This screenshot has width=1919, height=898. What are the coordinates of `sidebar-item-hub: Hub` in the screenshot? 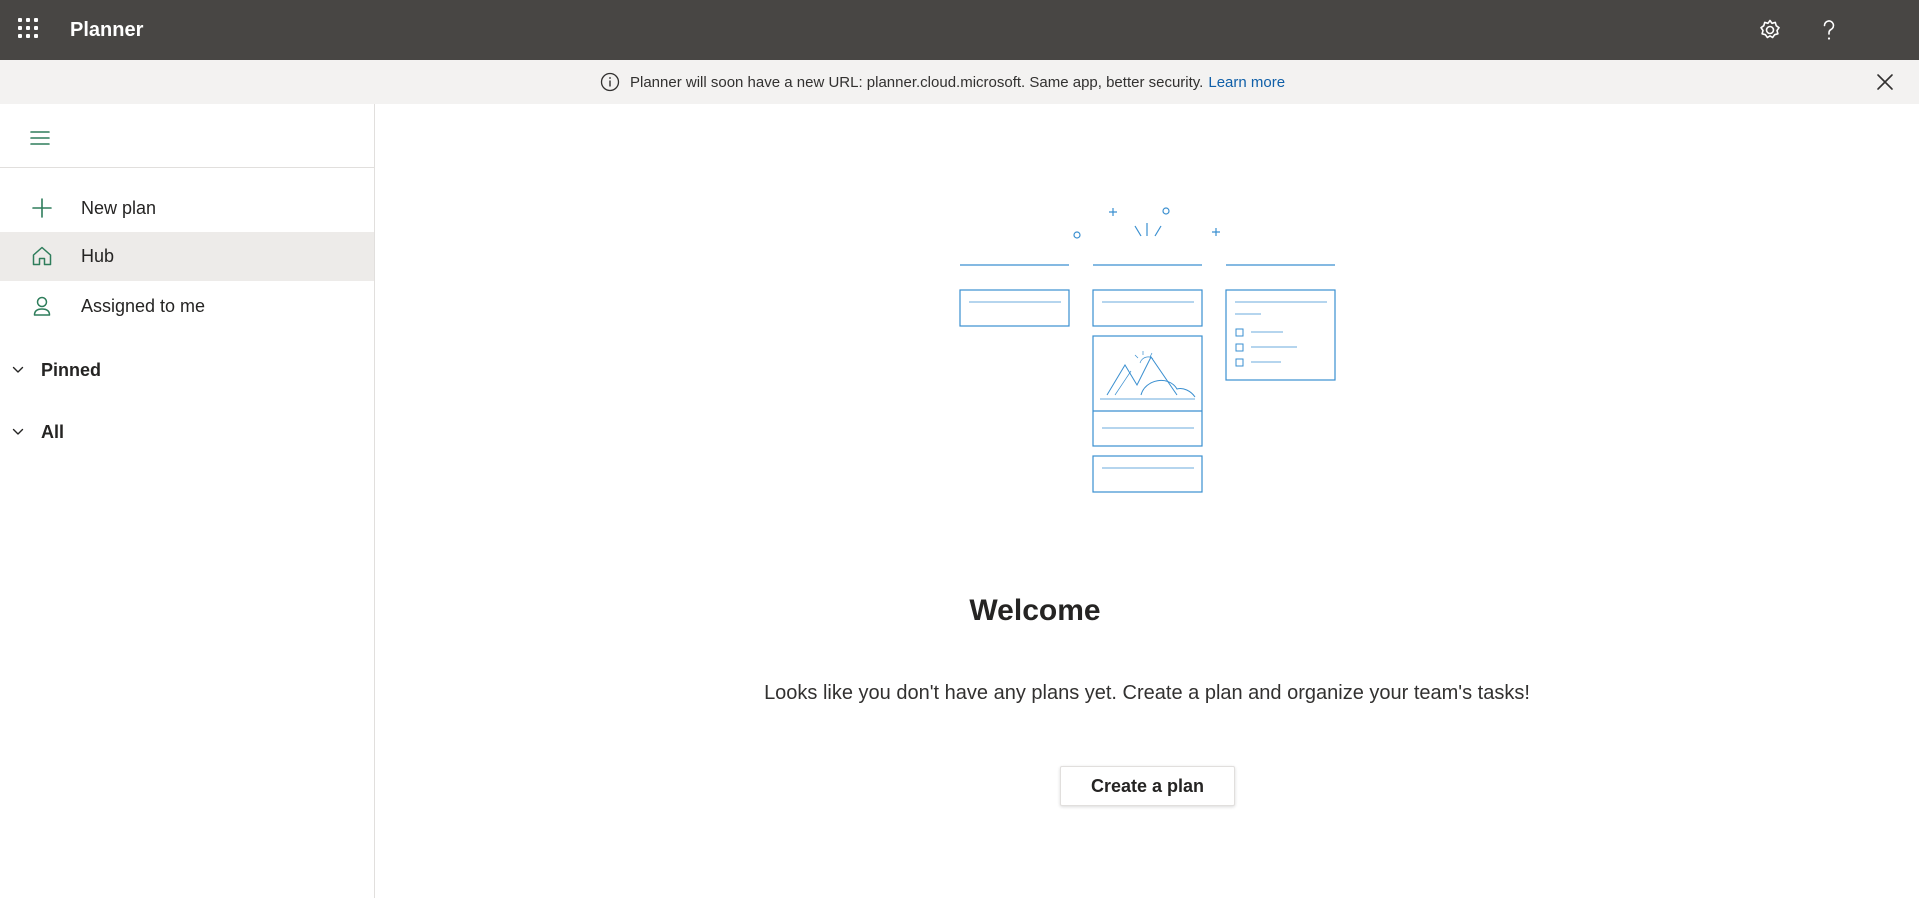 It's located at (187, 256).